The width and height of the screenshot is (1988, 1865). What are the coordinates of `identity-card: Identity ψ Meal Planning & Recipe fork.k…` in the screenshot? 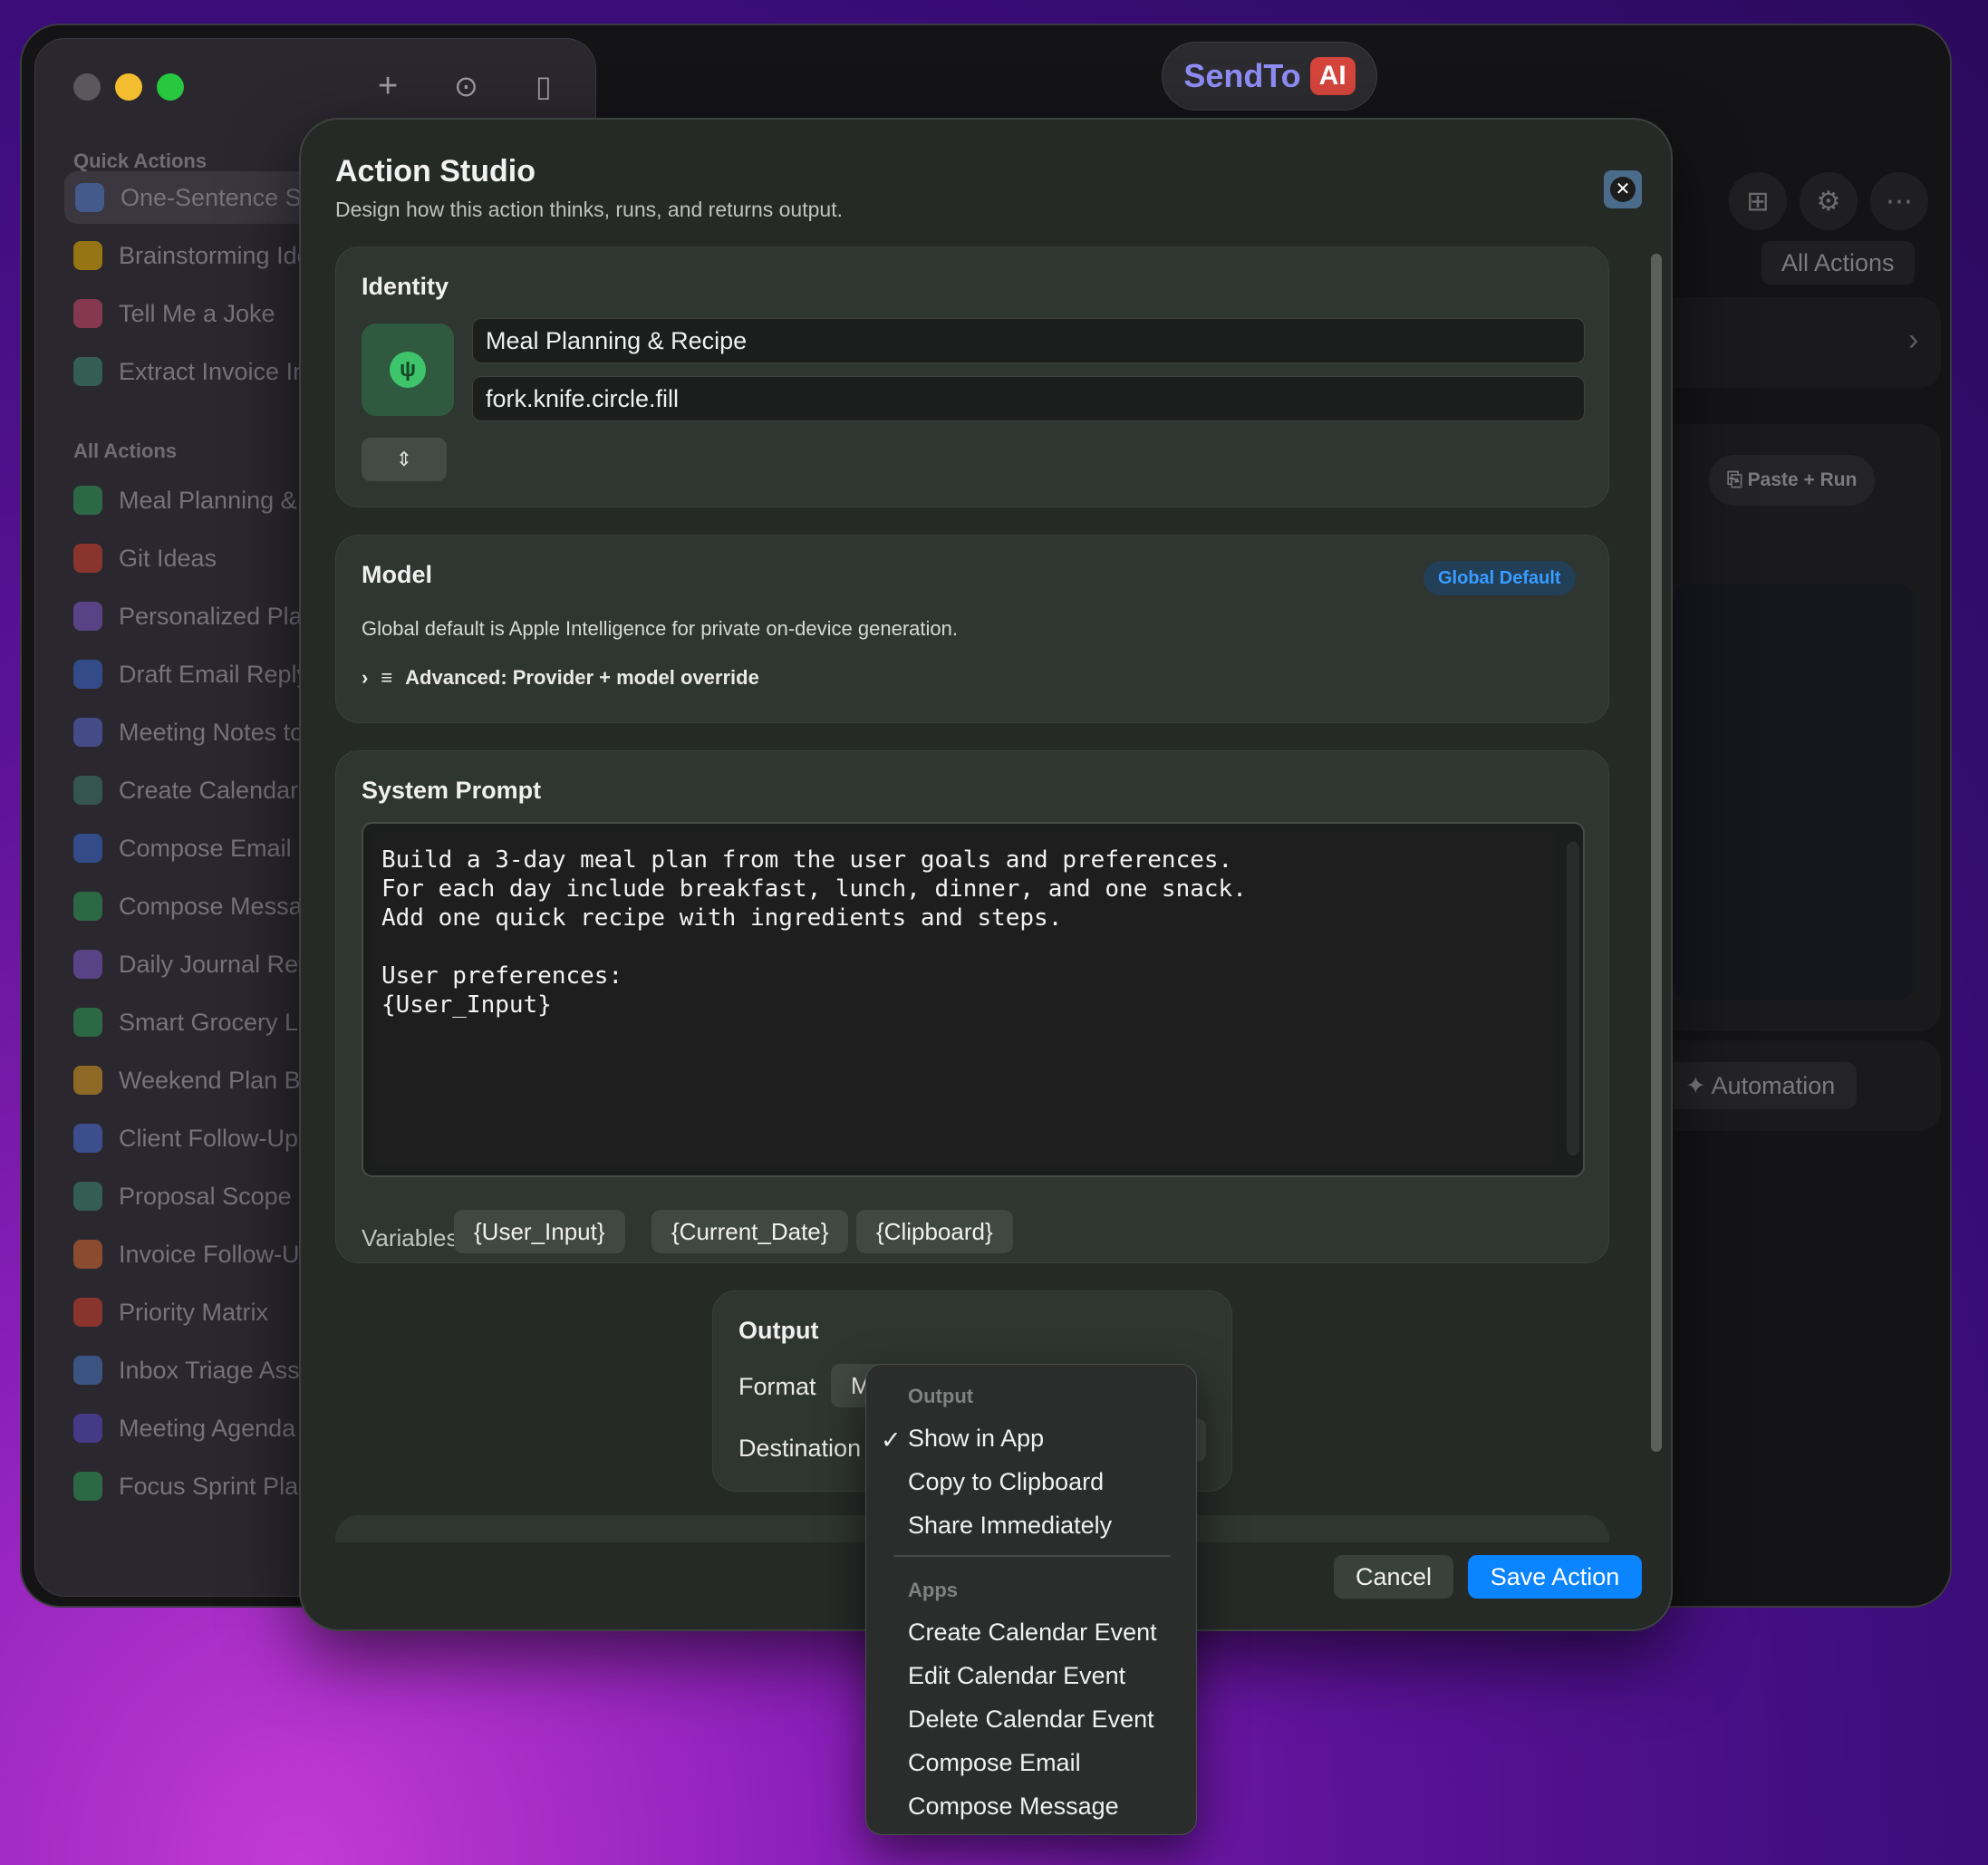 It's located at (972, 376).